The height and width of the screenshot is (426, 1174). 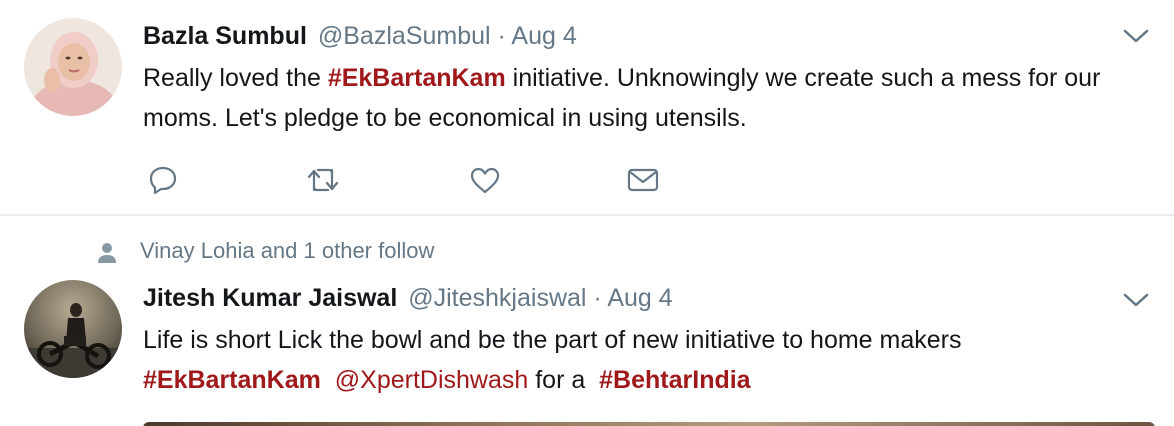 I want to click on media-preview, so click(x=649, y=424).